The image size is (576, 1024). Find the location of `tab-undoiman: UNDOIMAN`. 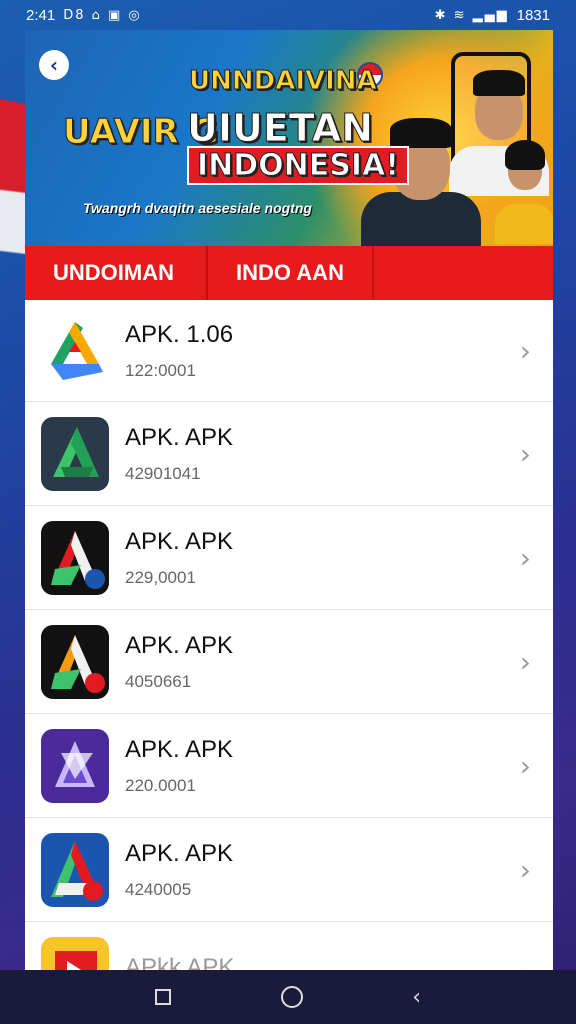

tab-undoiman: UNDOIMAN is located at coordinates (116, 273).